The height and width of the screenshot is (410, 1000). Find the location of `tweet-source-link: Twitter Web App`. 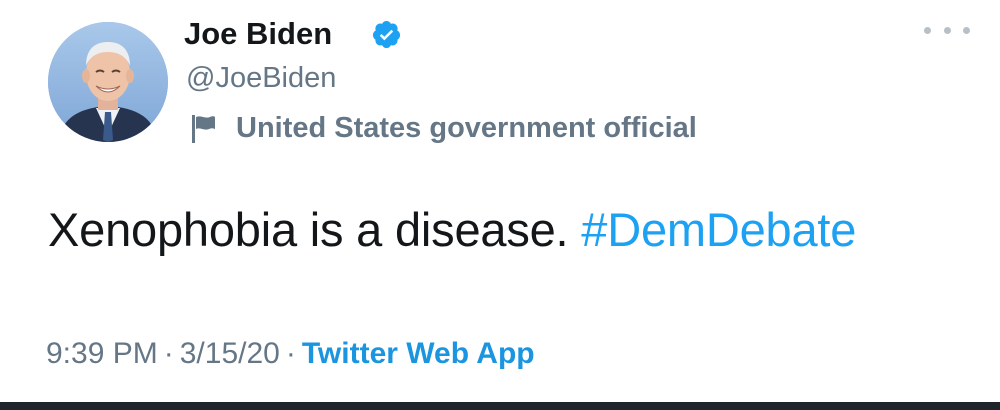

tweet-source-link: Twitter Web App is located at coordinates (418, 353).